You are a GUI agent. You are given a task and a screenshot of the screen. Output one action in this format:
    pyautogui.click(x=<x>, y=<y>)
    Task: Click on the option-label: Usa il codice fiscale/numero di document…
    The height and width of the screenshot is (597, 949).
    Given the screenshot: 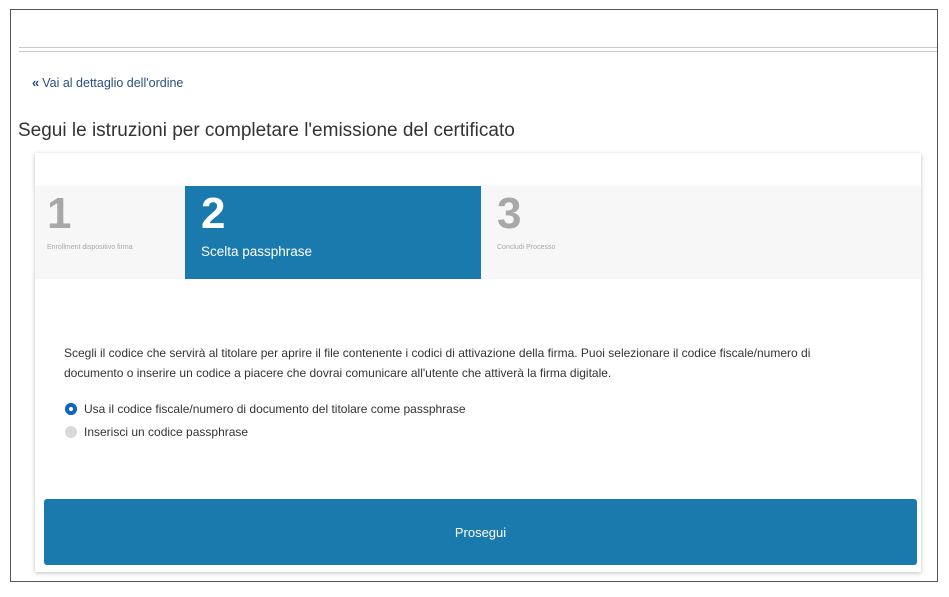 What is the action you would take?
    pyautogui.click(x=275, y=409)
    